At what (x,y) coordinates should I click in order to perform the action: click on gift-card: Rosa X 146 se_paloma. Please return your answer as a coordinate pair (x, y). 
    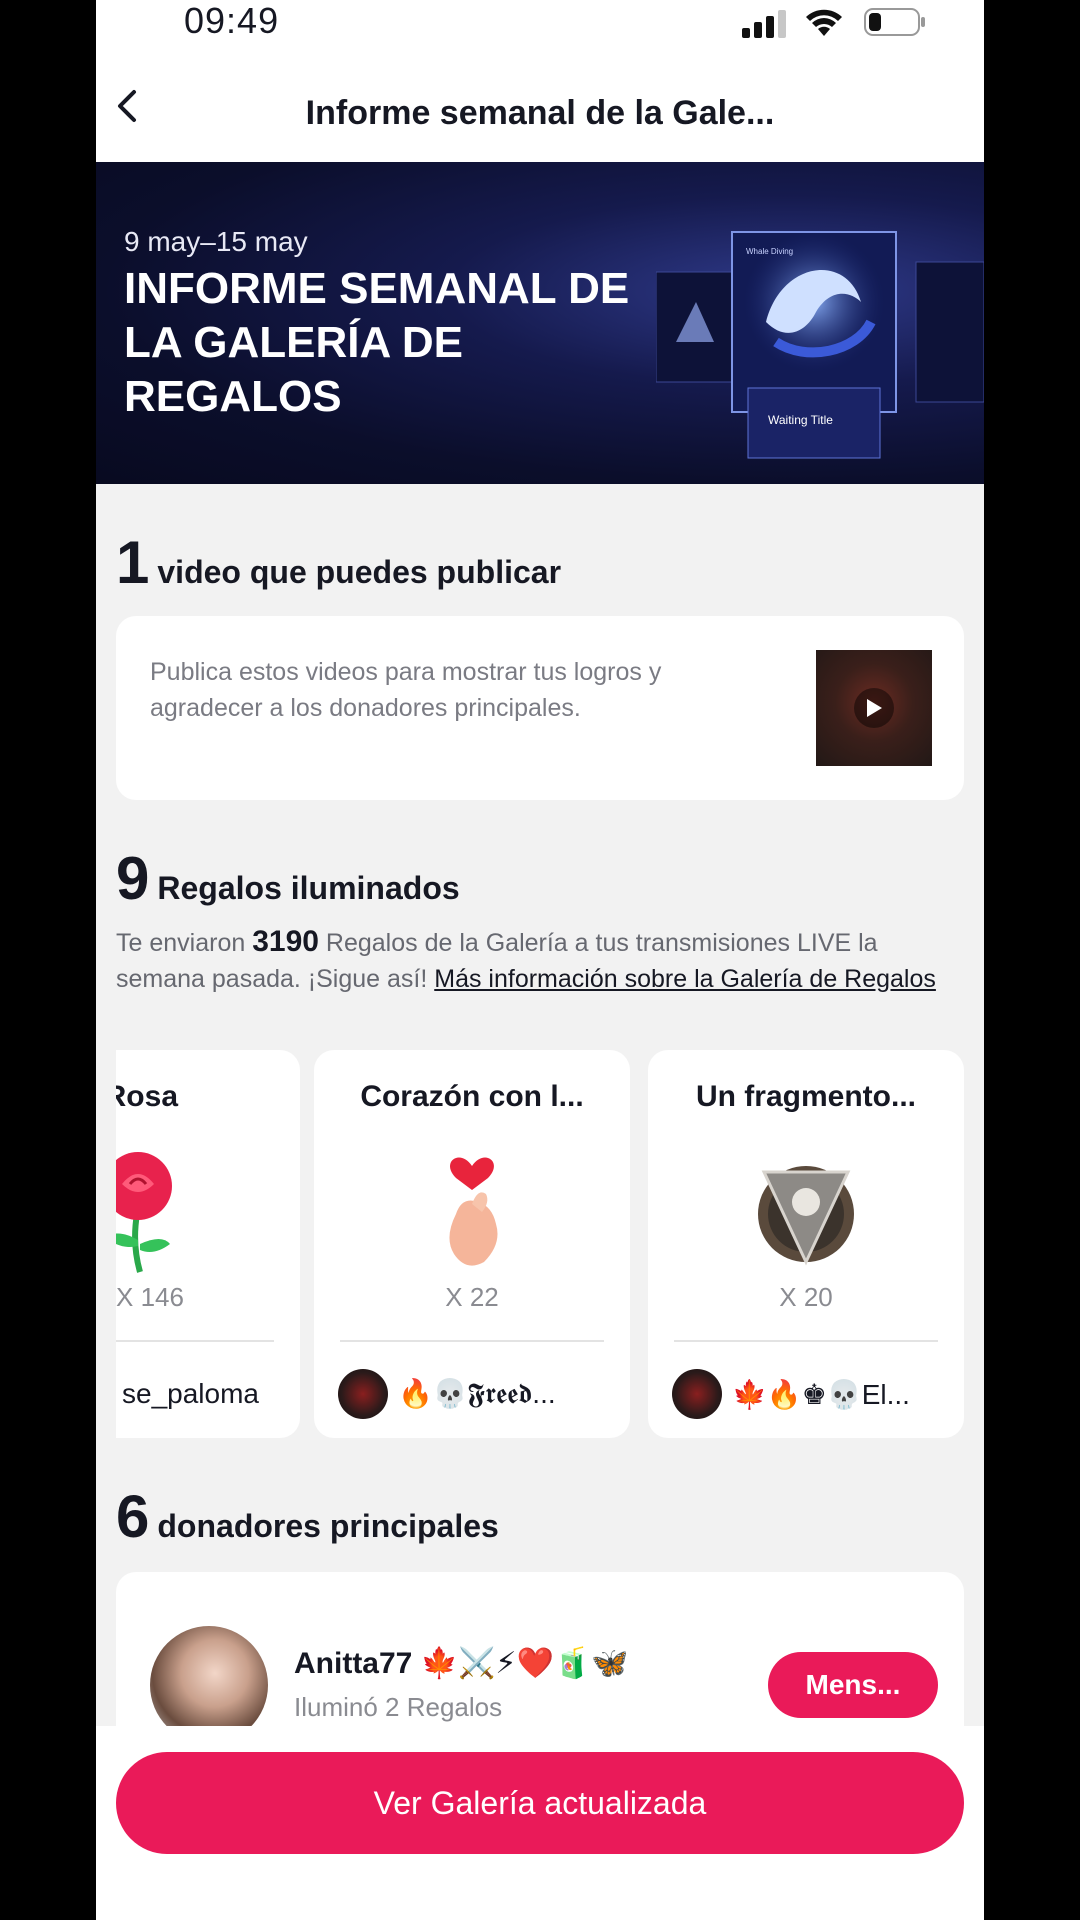
    Looking at the image, I should click on (208, 1244).